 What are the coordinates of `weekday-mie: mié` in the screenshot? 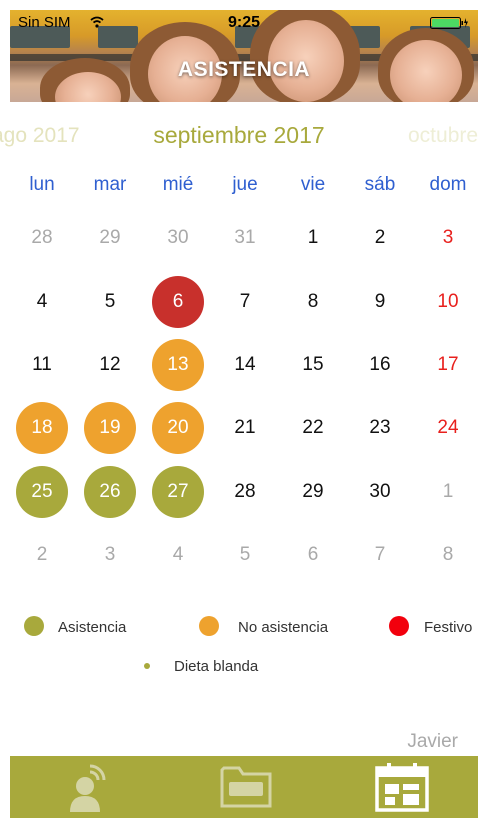 It's located at (178, 184).